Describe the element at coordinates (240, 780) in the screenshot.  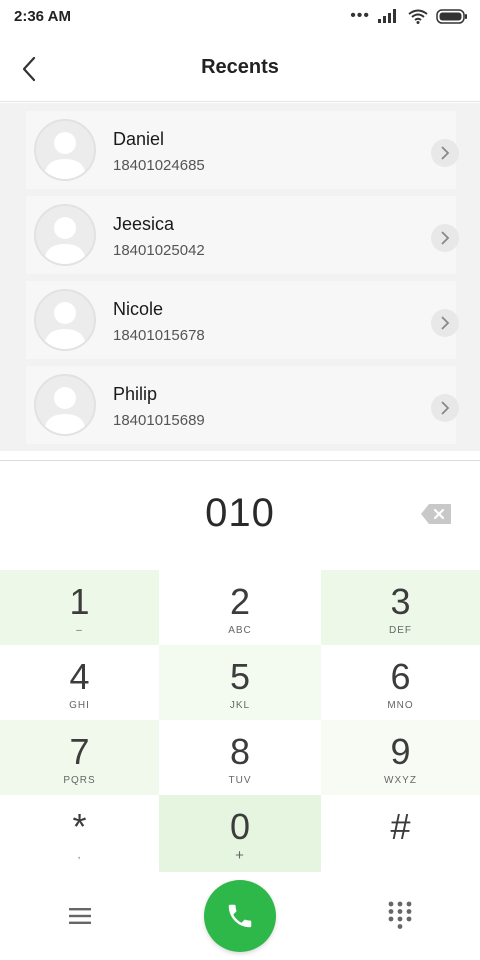
I see `key-letters: TUV` at that location.